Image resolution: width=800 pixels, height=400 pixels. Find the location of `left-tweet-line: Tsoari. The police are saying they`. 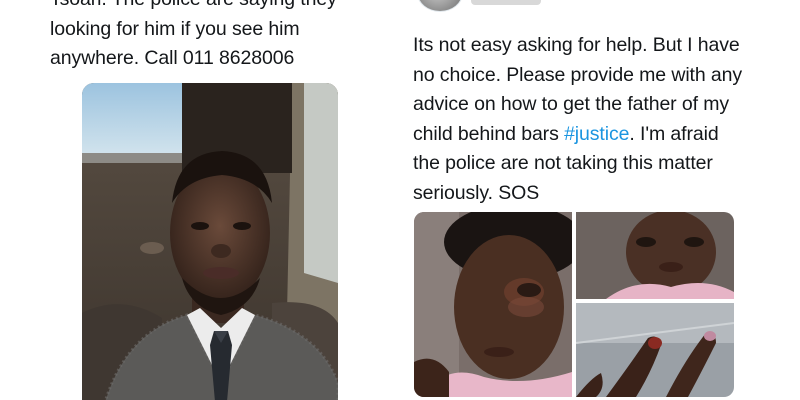

left-tweet-line: Tsoari. The police are saying they is located at coordinates (193, 5).